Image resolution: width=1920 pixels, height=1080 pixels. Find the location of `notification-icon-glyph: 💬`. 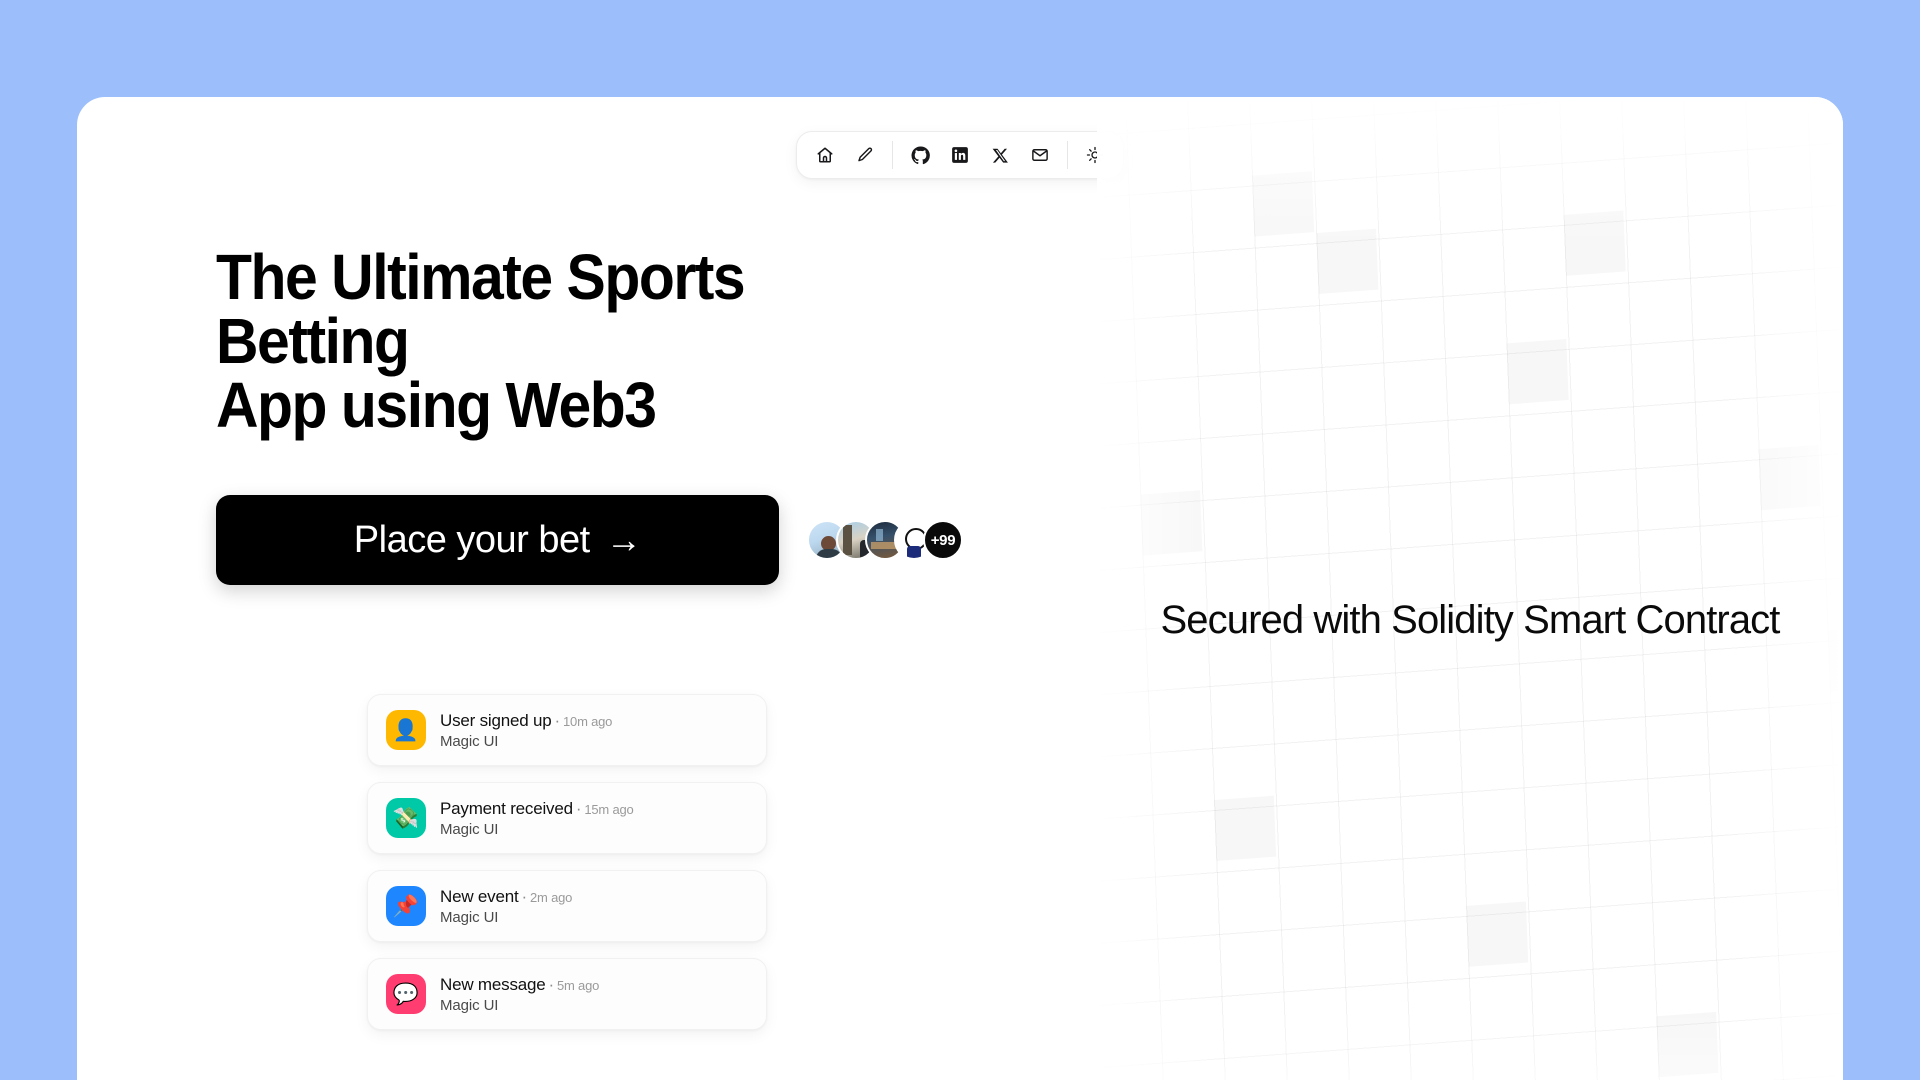

notification-icon-glyph: 💬 is located at coordinates (406, 994).